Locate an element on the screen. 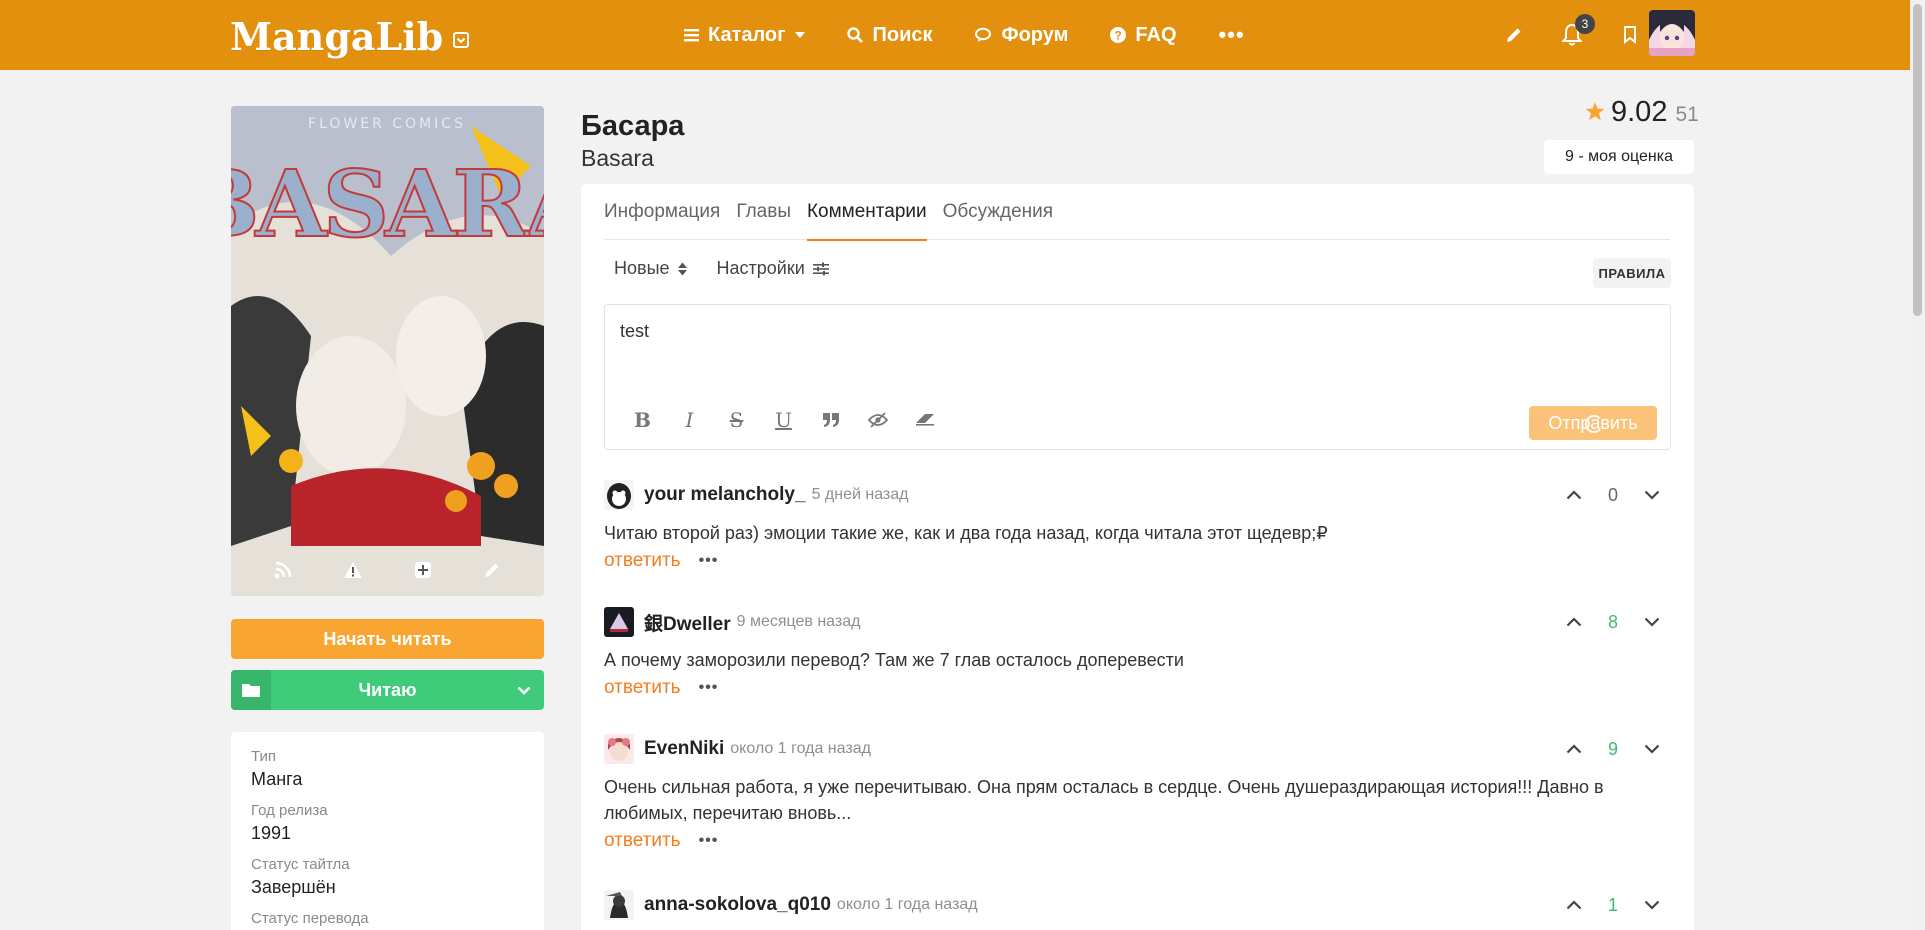  italic-button: I is located at coordinates (689, 420).